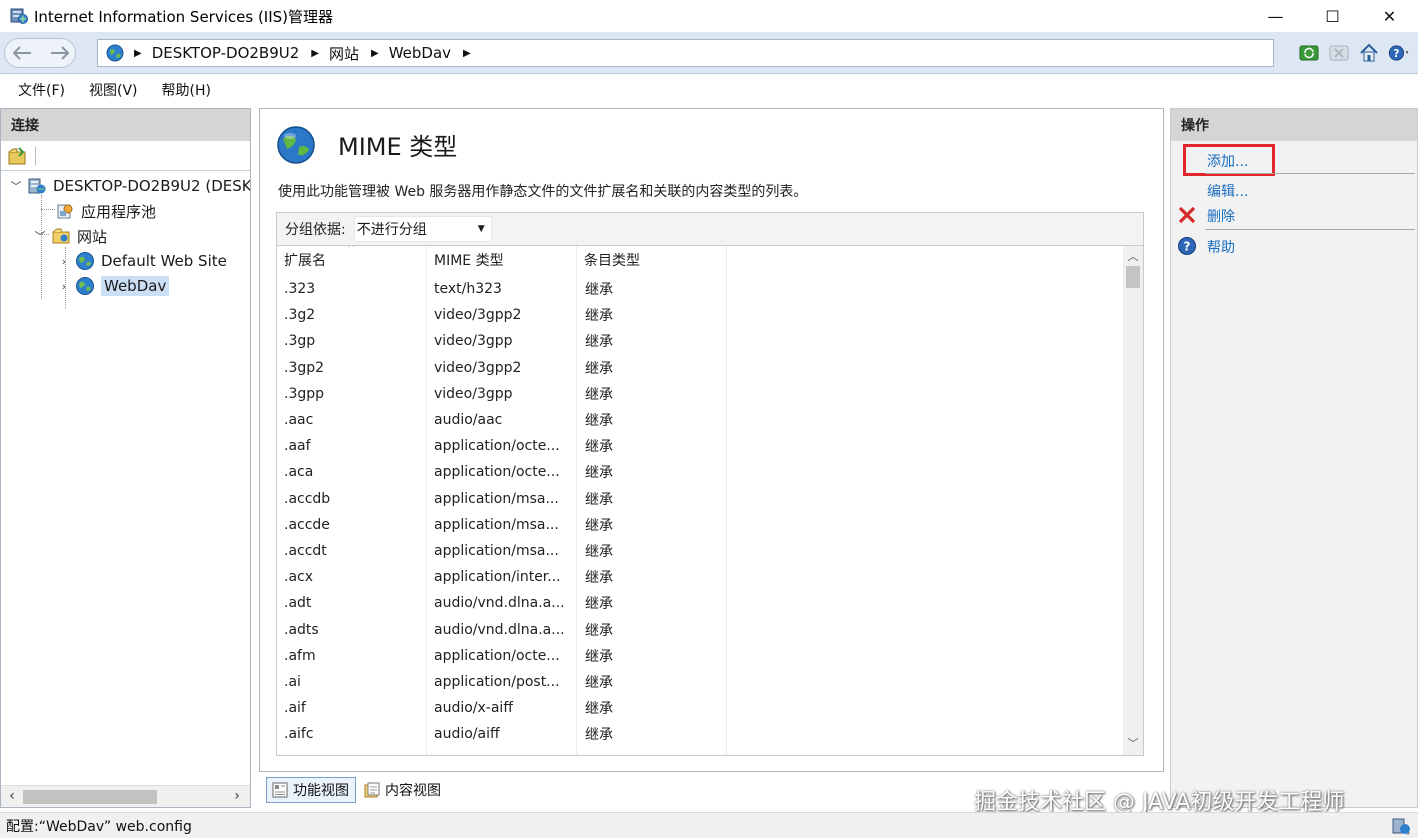 This screenshot has width=1418, height=838. I want to click on table-row: .accdb application/msa... 继承, so click(701, 499).